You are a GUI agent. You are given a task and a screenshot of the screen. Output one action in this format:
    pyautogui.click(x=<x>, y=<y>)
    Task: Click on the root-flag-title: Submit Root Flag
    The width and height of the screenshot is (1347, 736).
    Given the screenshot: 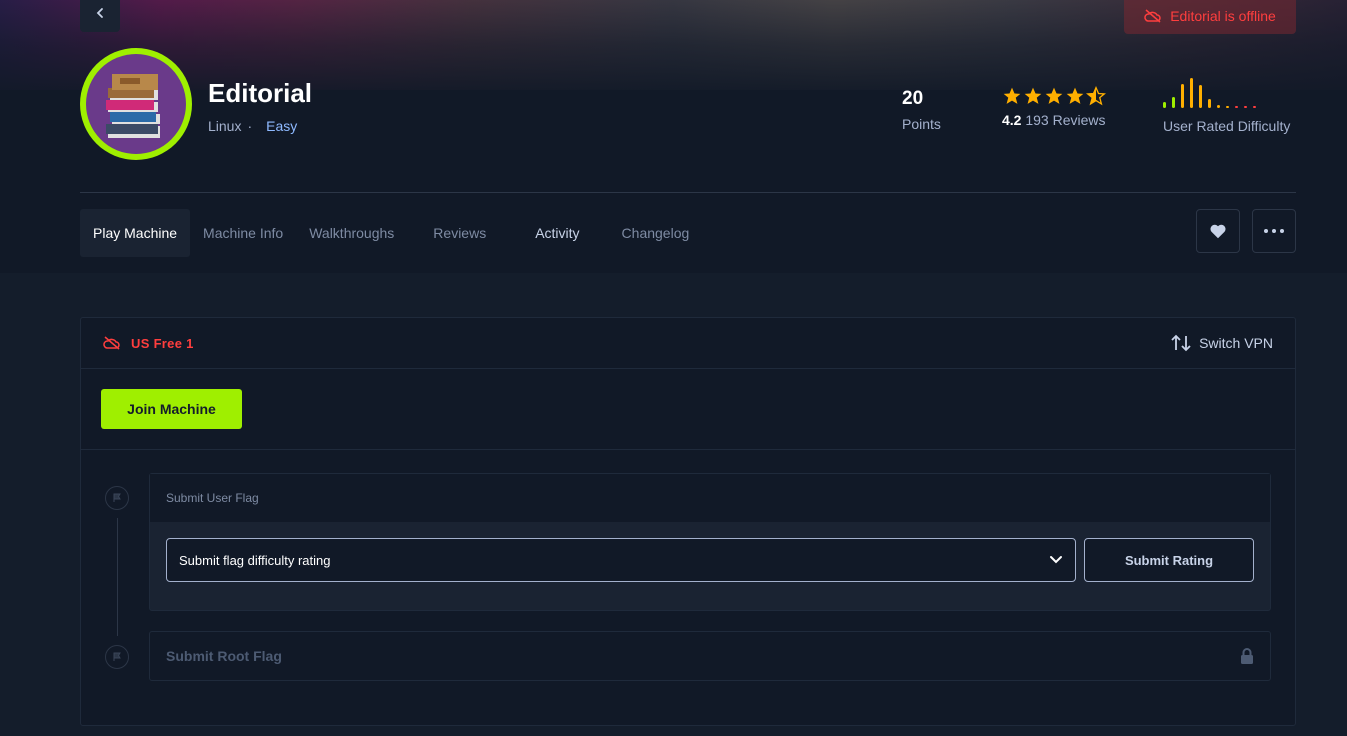 What is the action you would take?
    pyautogui.click(x=224, y=656)
    